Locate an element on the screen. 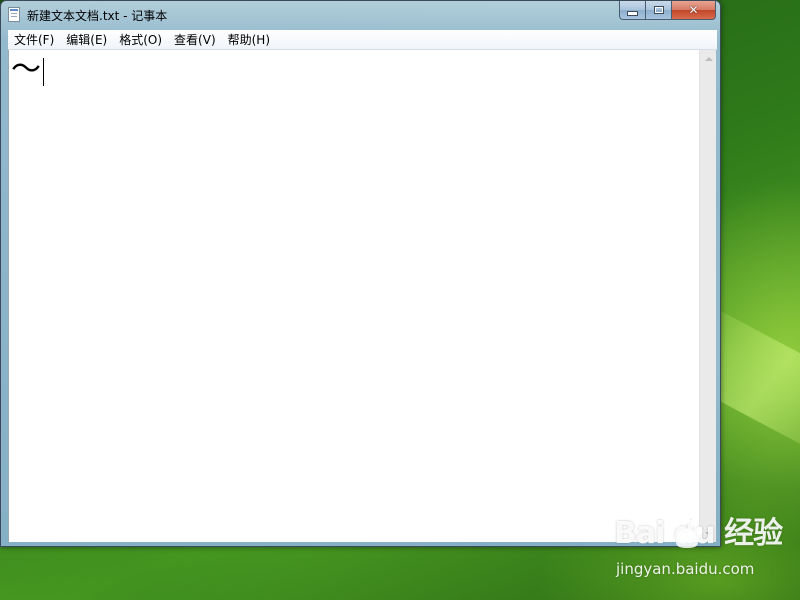 The height and width of the screenshot is (600, 800). minimize-button is located at coordinates (632, 10).